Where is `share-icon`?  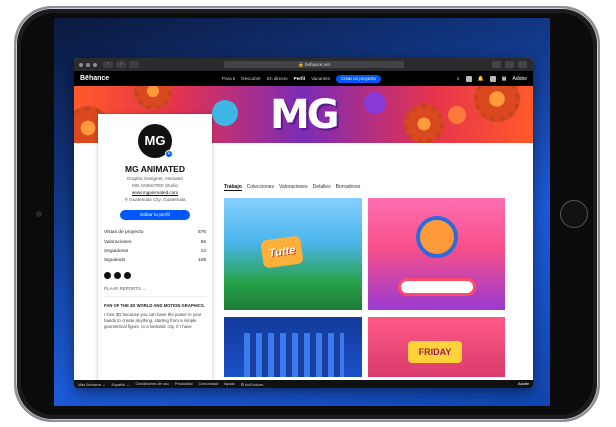
share-icon is located at coordinates (509, 64).